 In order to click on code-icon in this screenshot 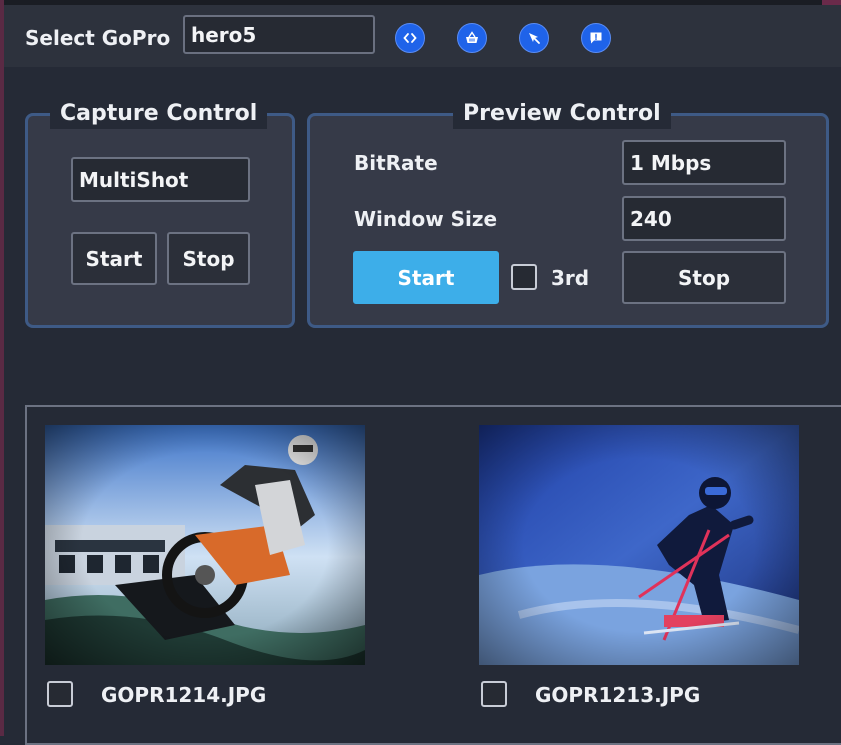, I will do `click(410, 38)`.